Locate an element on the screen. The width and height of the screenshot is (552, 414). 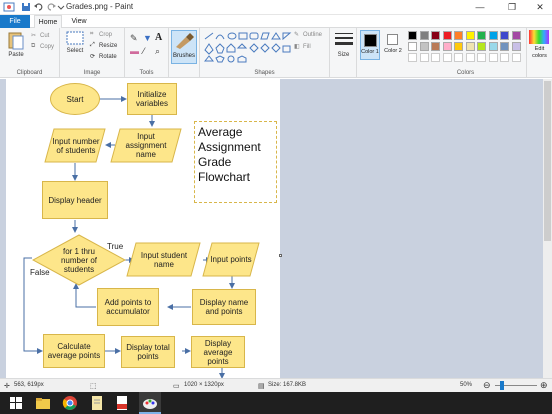
tab-view: View is located at coordinates (79, 21).